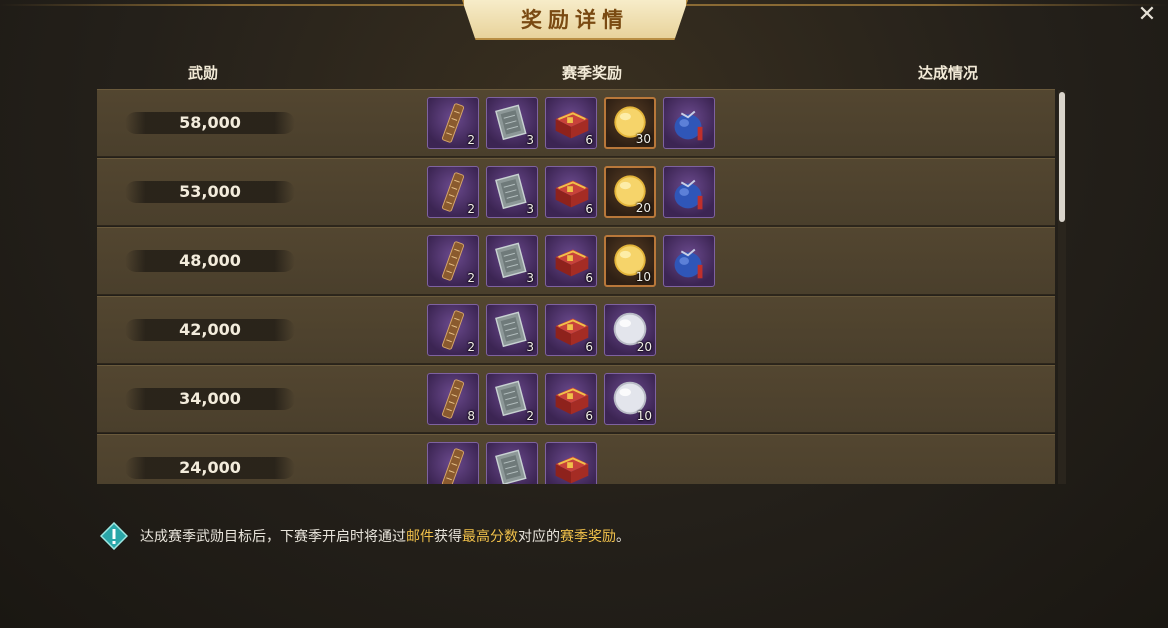 This screenshot has width=1168, height=628. Describe the element at coordinates (1062, 157) in the screenshot. I see `scrollbar-thumb` at that location.